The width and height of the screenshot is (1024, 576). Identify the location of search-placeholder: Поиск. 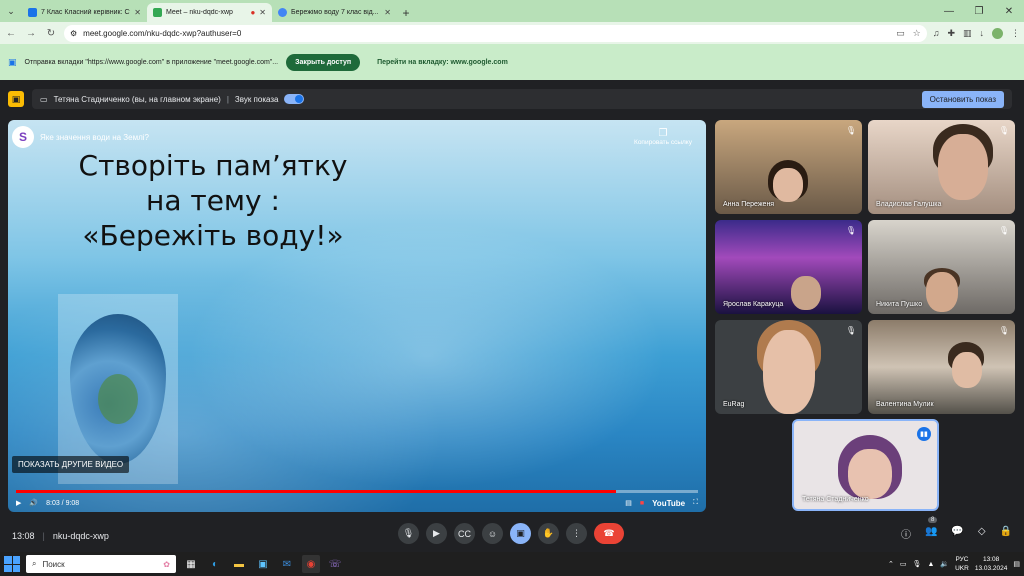
(53, 564).